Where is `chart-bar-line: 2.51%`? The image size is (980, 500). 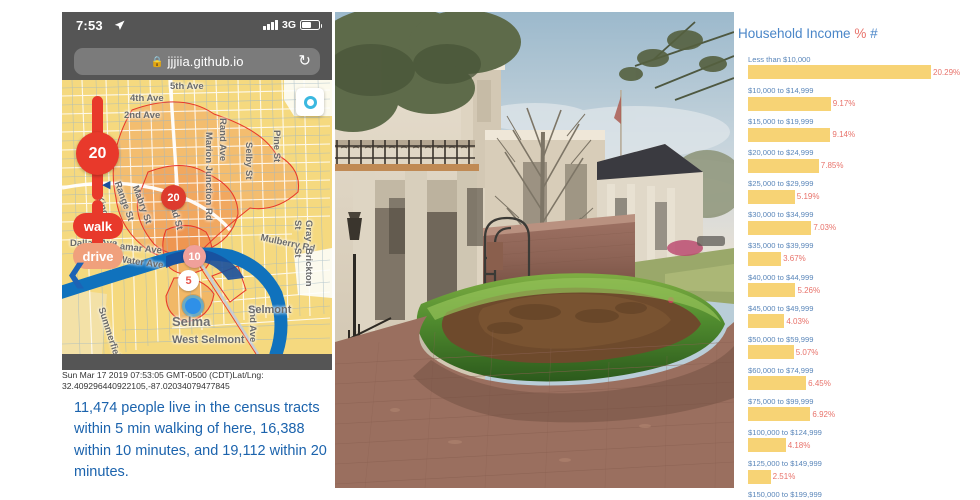 chart-bar-line: 2.51% is located at coordinates (864, 476).